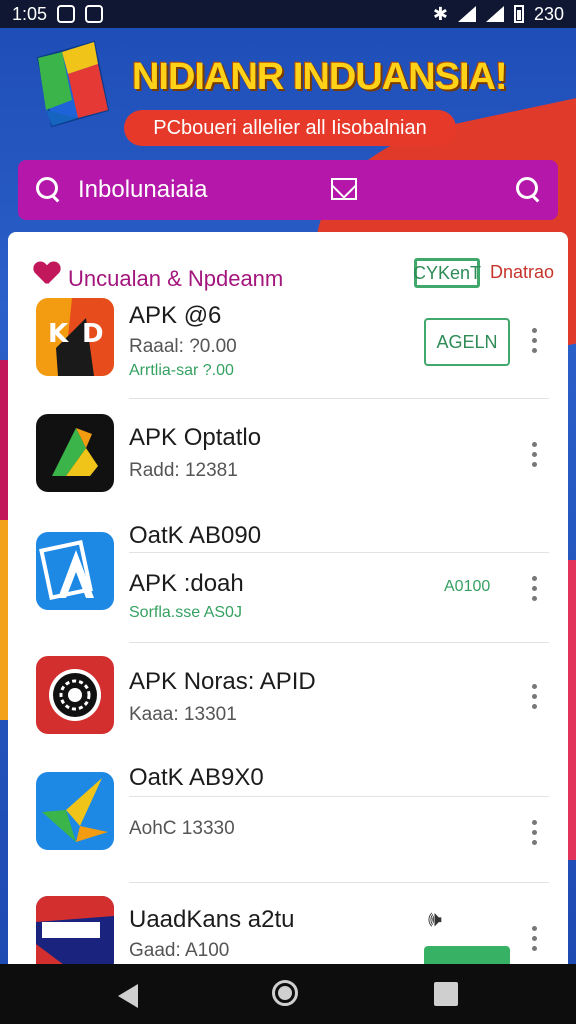  What do you see at coordinates (75, 811) in the screenshot?
I see `app-icon-arrows` at bounding box center [75, 811].